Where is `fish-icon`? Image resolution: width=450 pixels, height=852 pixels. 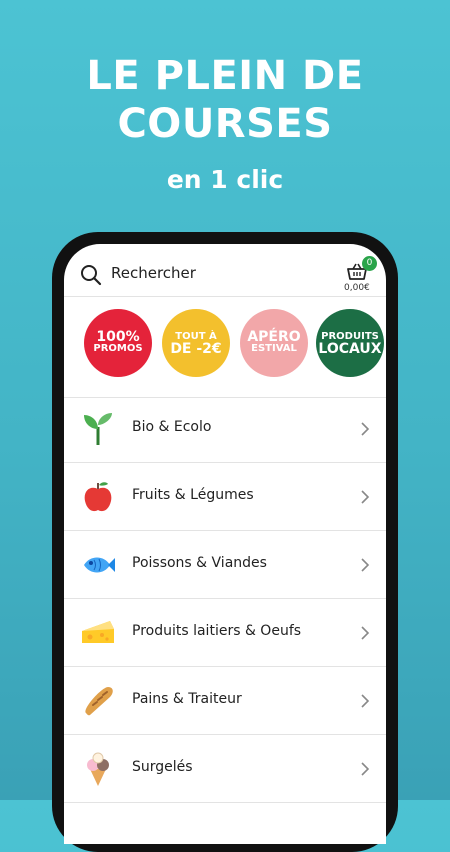
fish-icon is located at coordinates (99, 565).